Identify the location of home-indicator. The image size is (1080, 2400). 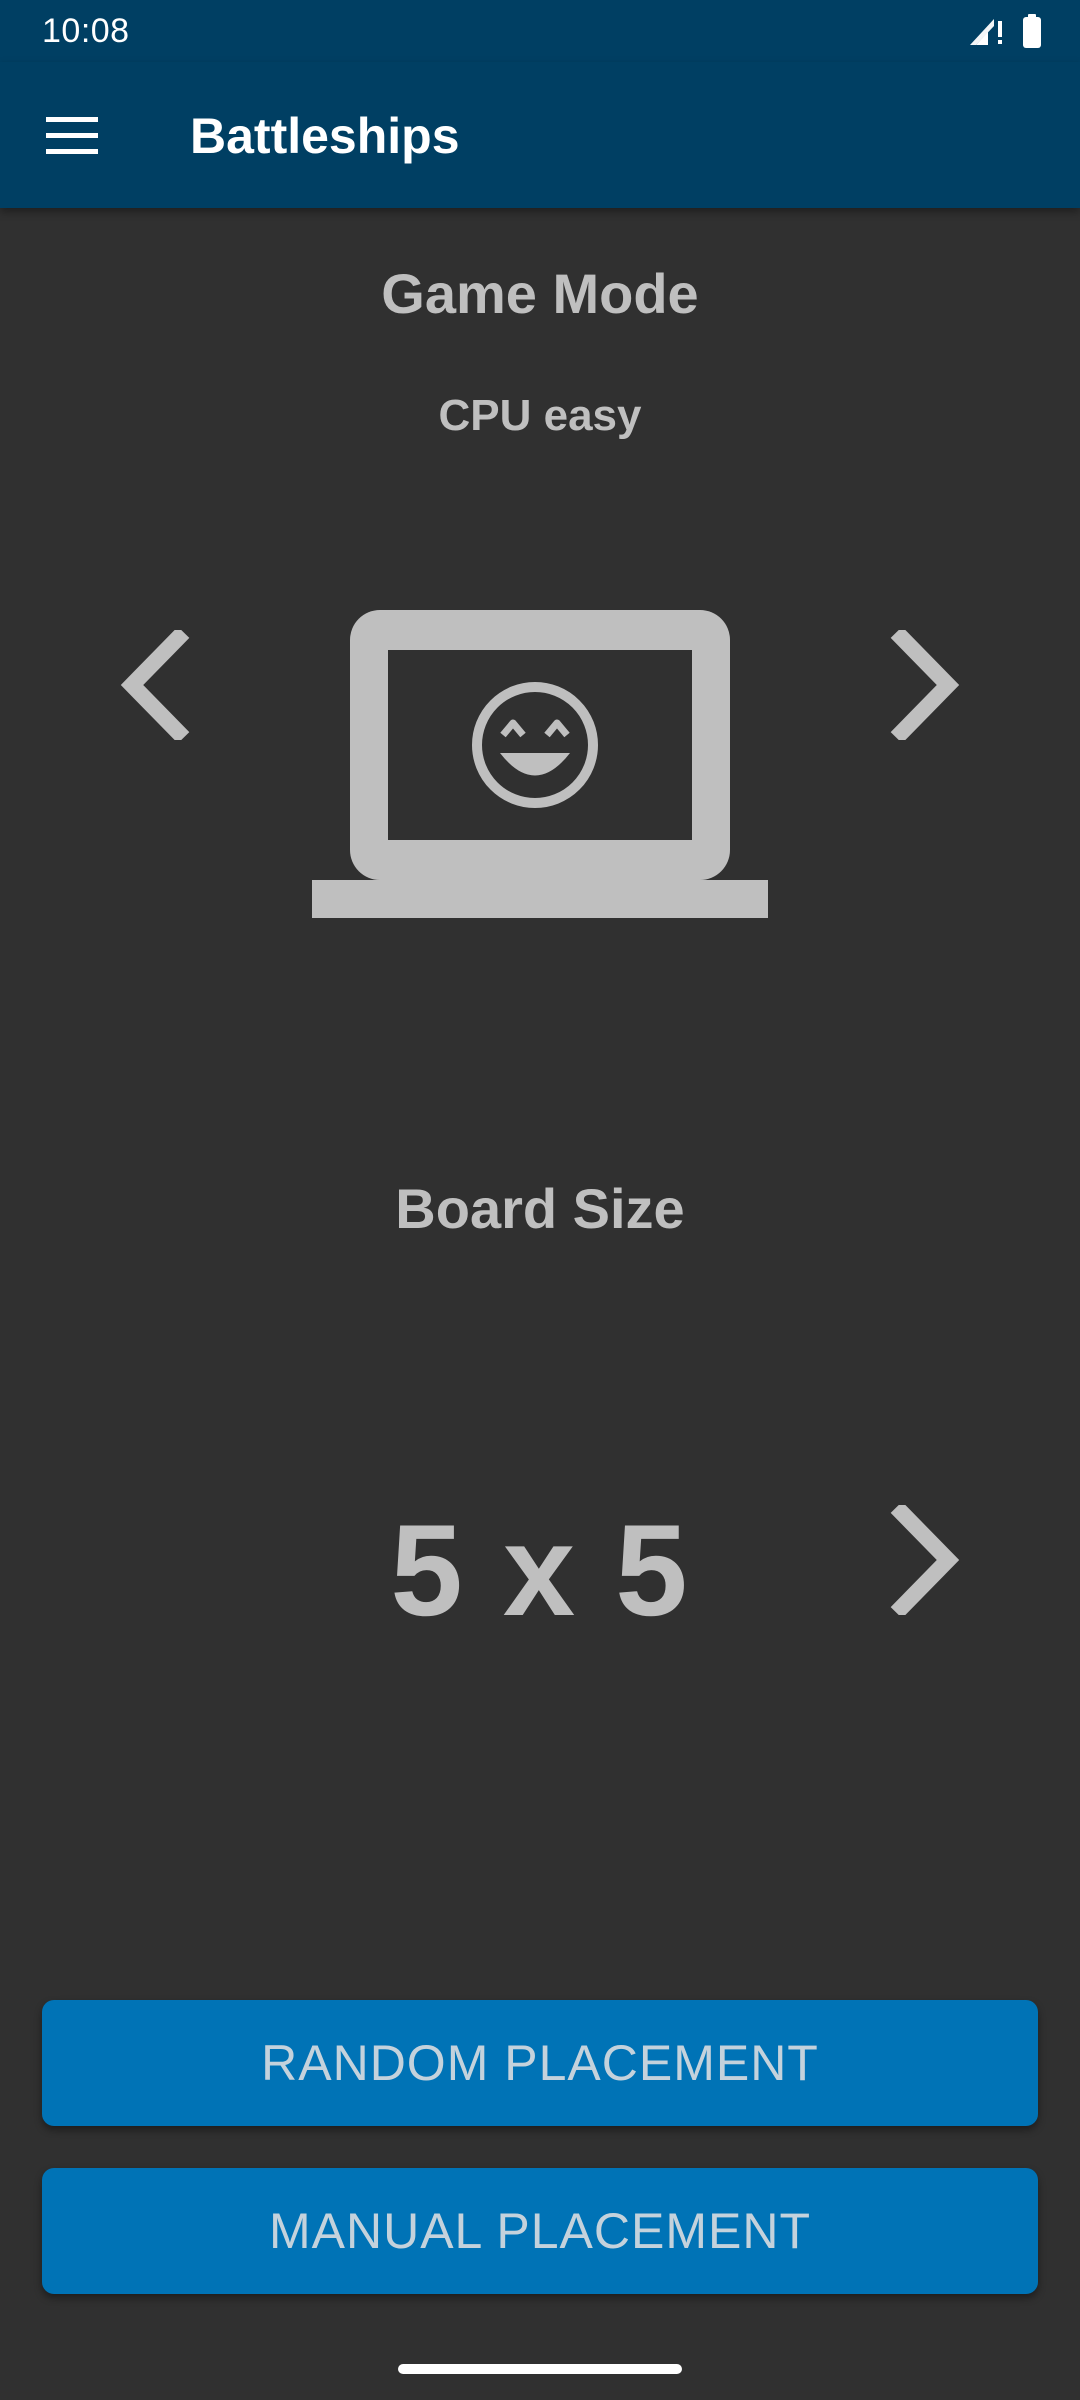
(540, 2369).